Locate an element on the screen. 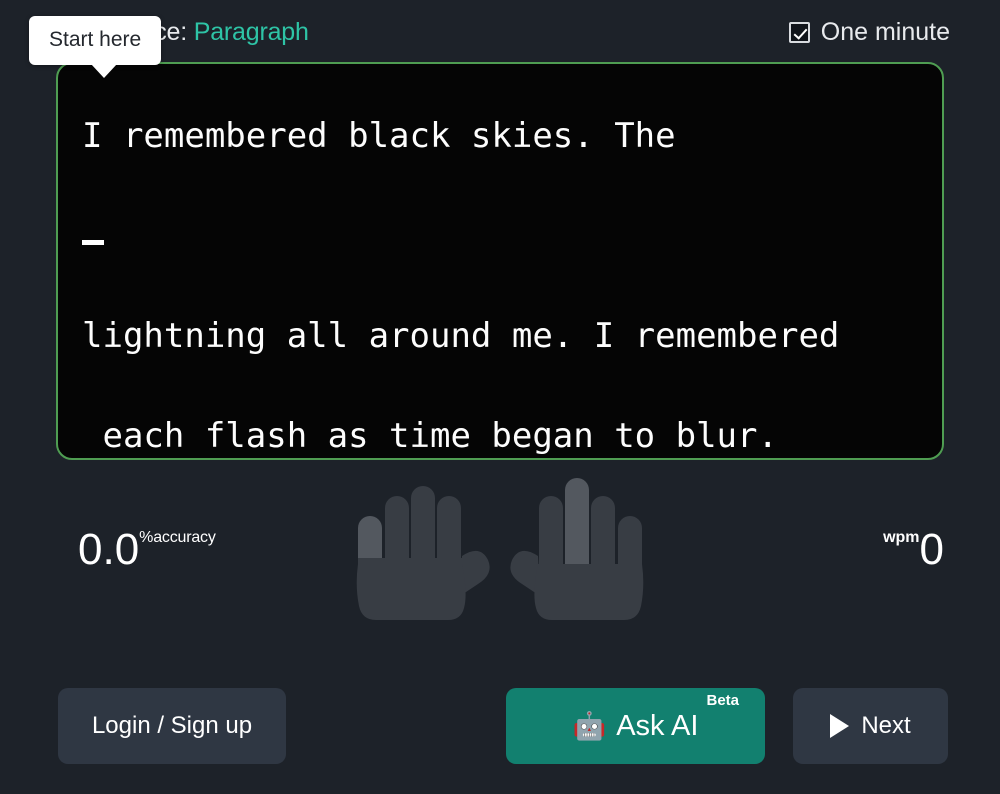  wpm-stat: wpm 0 is located at coordinates (913, 550).